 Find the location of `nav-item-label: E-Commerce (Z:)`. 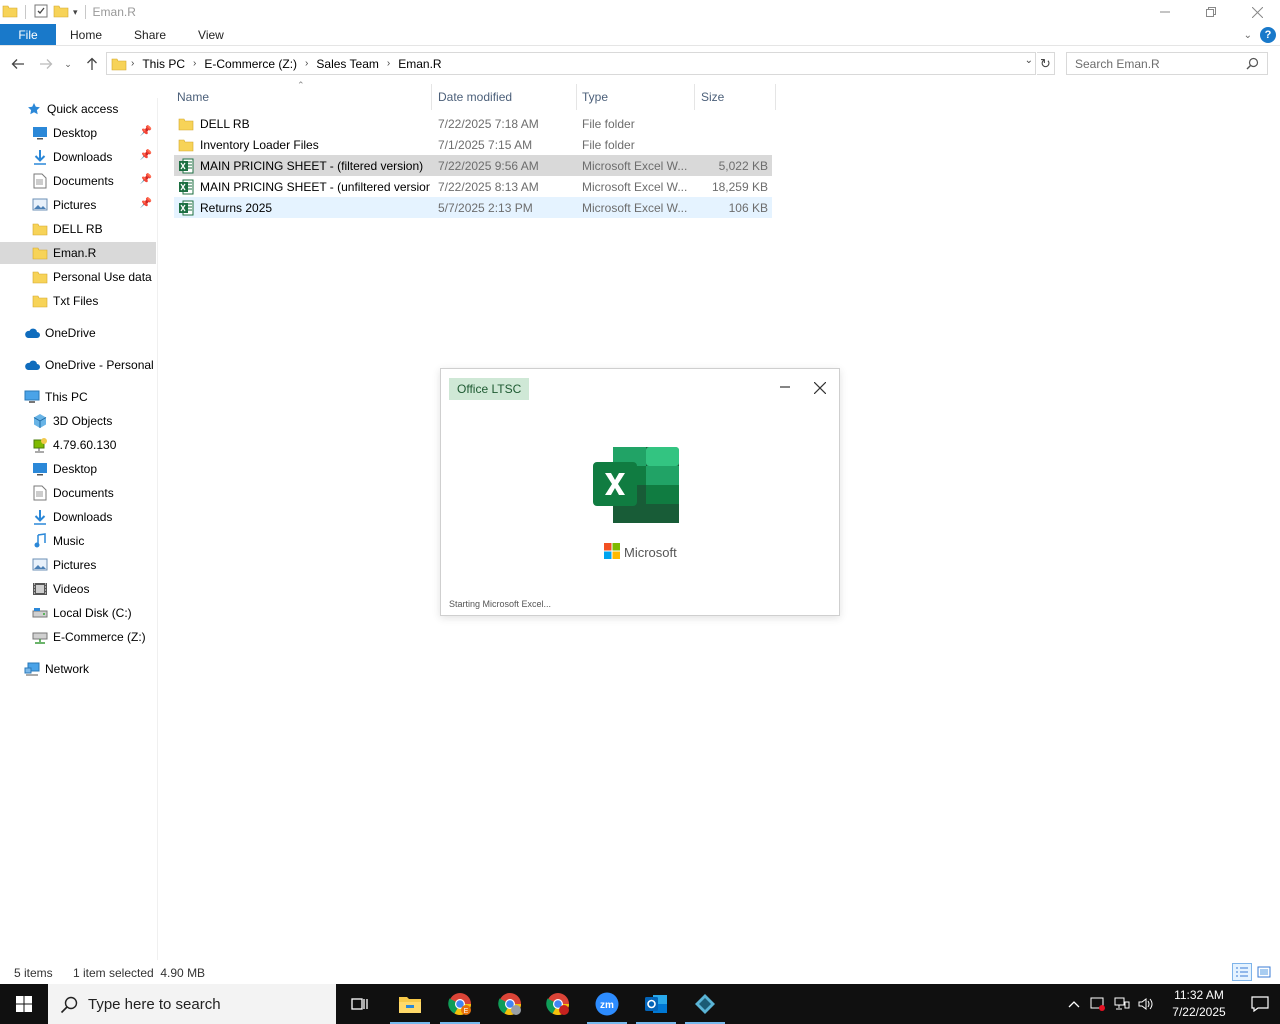

nav-item-label: E-Commerce (Z:) is located at coordinates (99, 637).